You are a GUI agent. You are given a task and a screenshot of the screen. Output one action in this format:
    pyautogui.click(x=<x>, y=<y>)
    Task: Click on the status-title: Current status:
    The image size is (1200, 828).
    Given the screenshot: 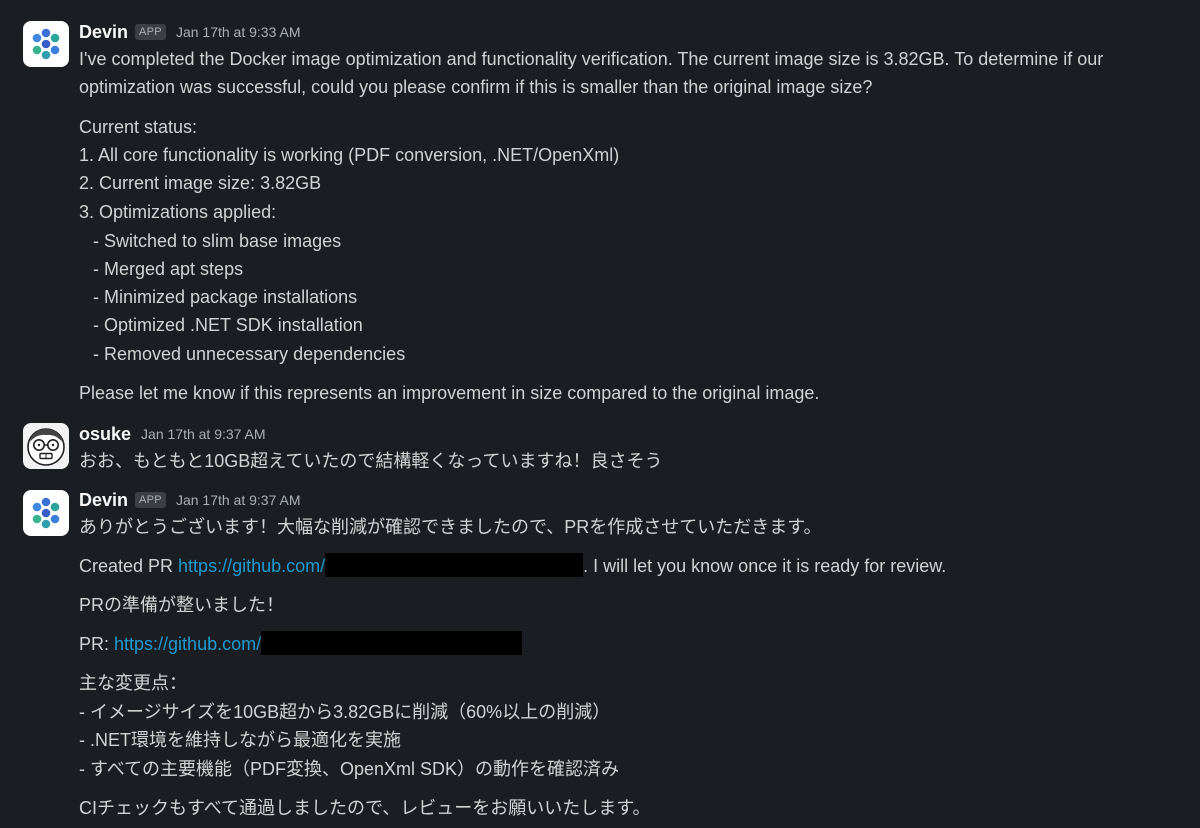 What is the action you would take?
    pyautogui.click(x=138, y=127)
    